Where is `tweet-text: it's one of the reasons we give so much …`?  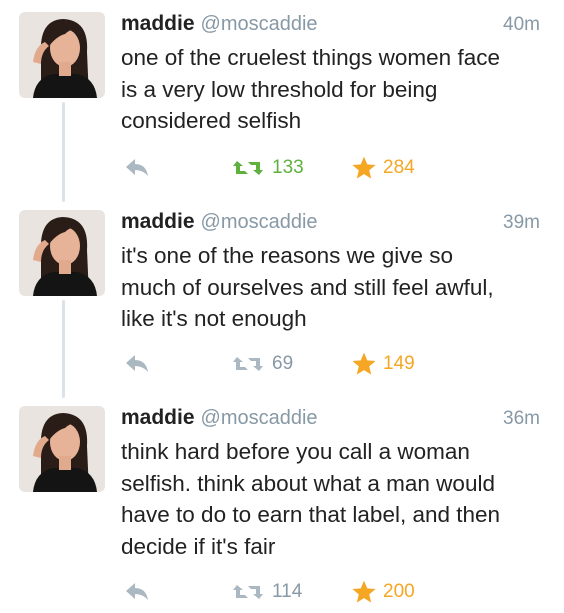
tweet-text: it's one of the reasons we give so much … is located at coordinates (333, 287).